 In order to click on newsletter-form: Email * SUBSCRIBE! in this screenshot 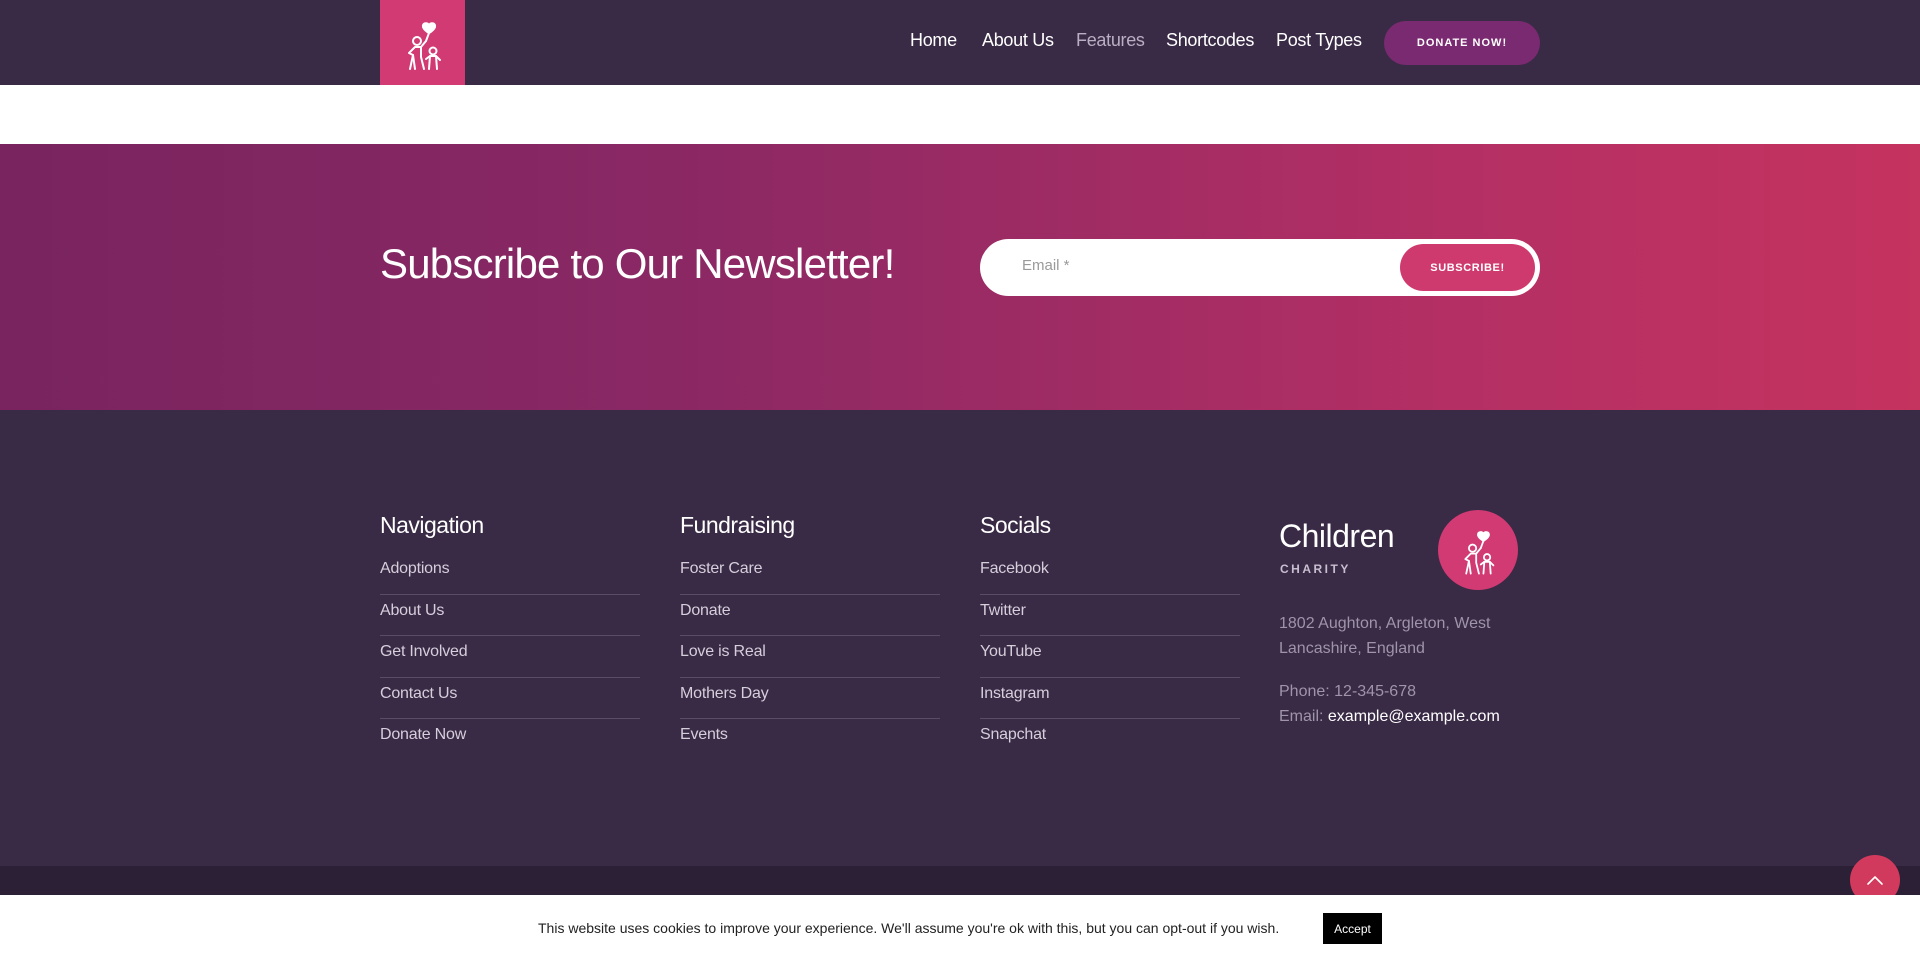, I will do `click(1260, 267)`.